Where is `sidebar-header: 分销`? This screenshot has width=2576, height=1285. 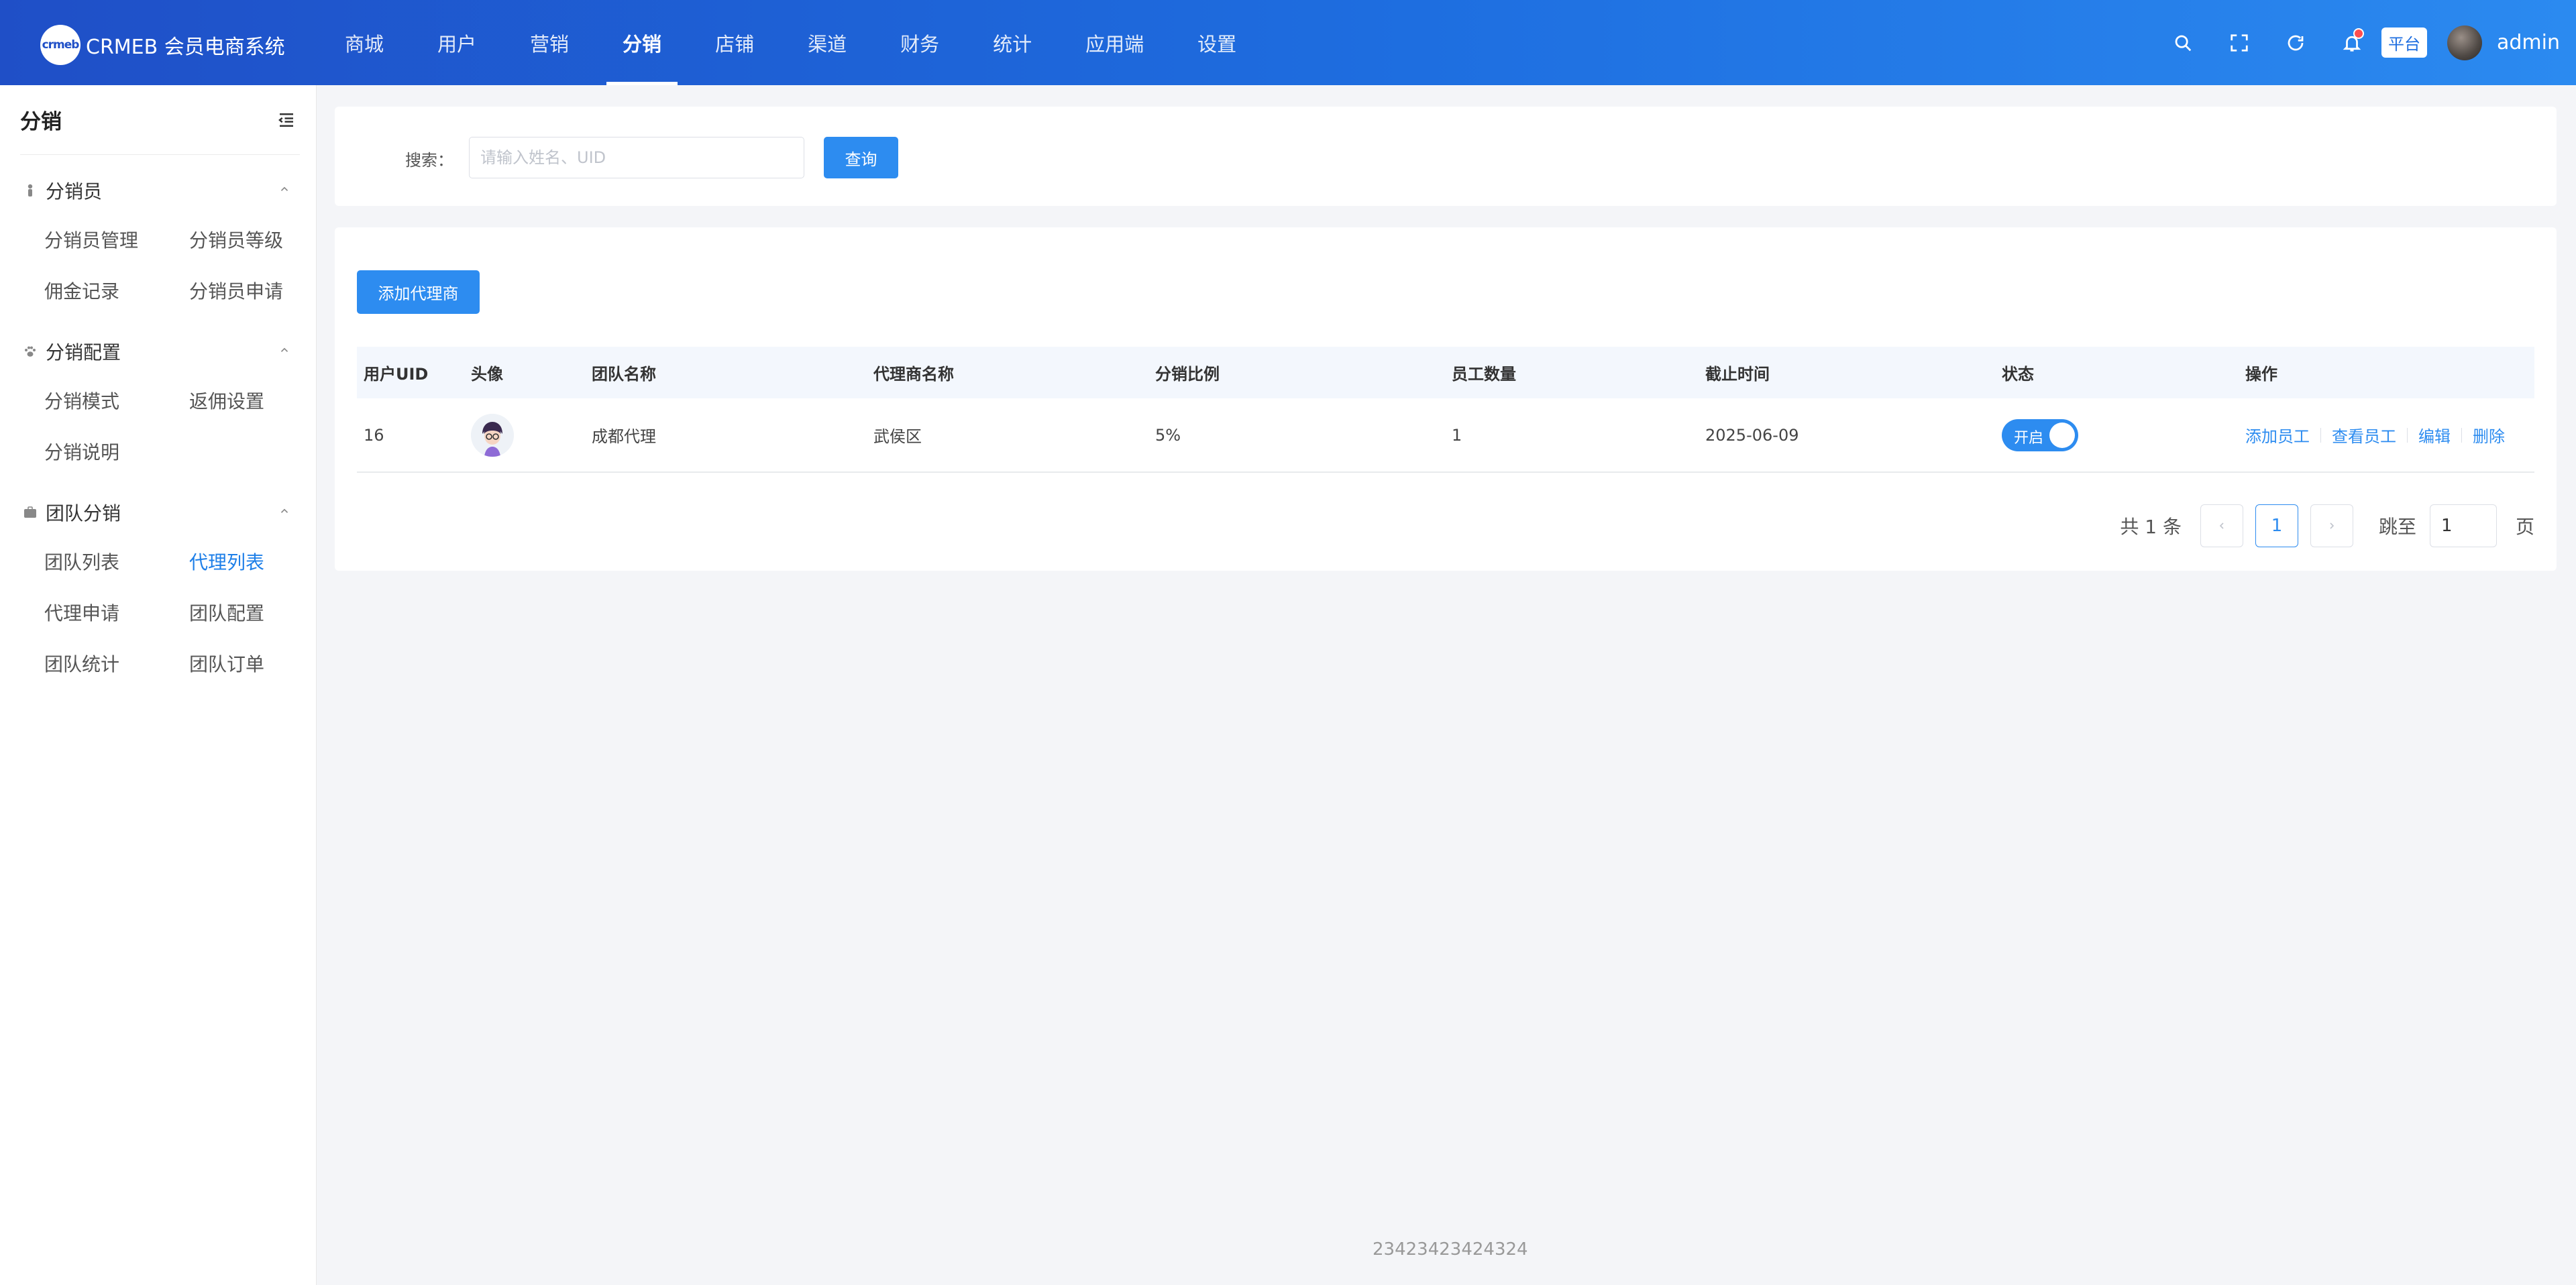 sidebar-header: 分销 is located at coordinates (160, 120).